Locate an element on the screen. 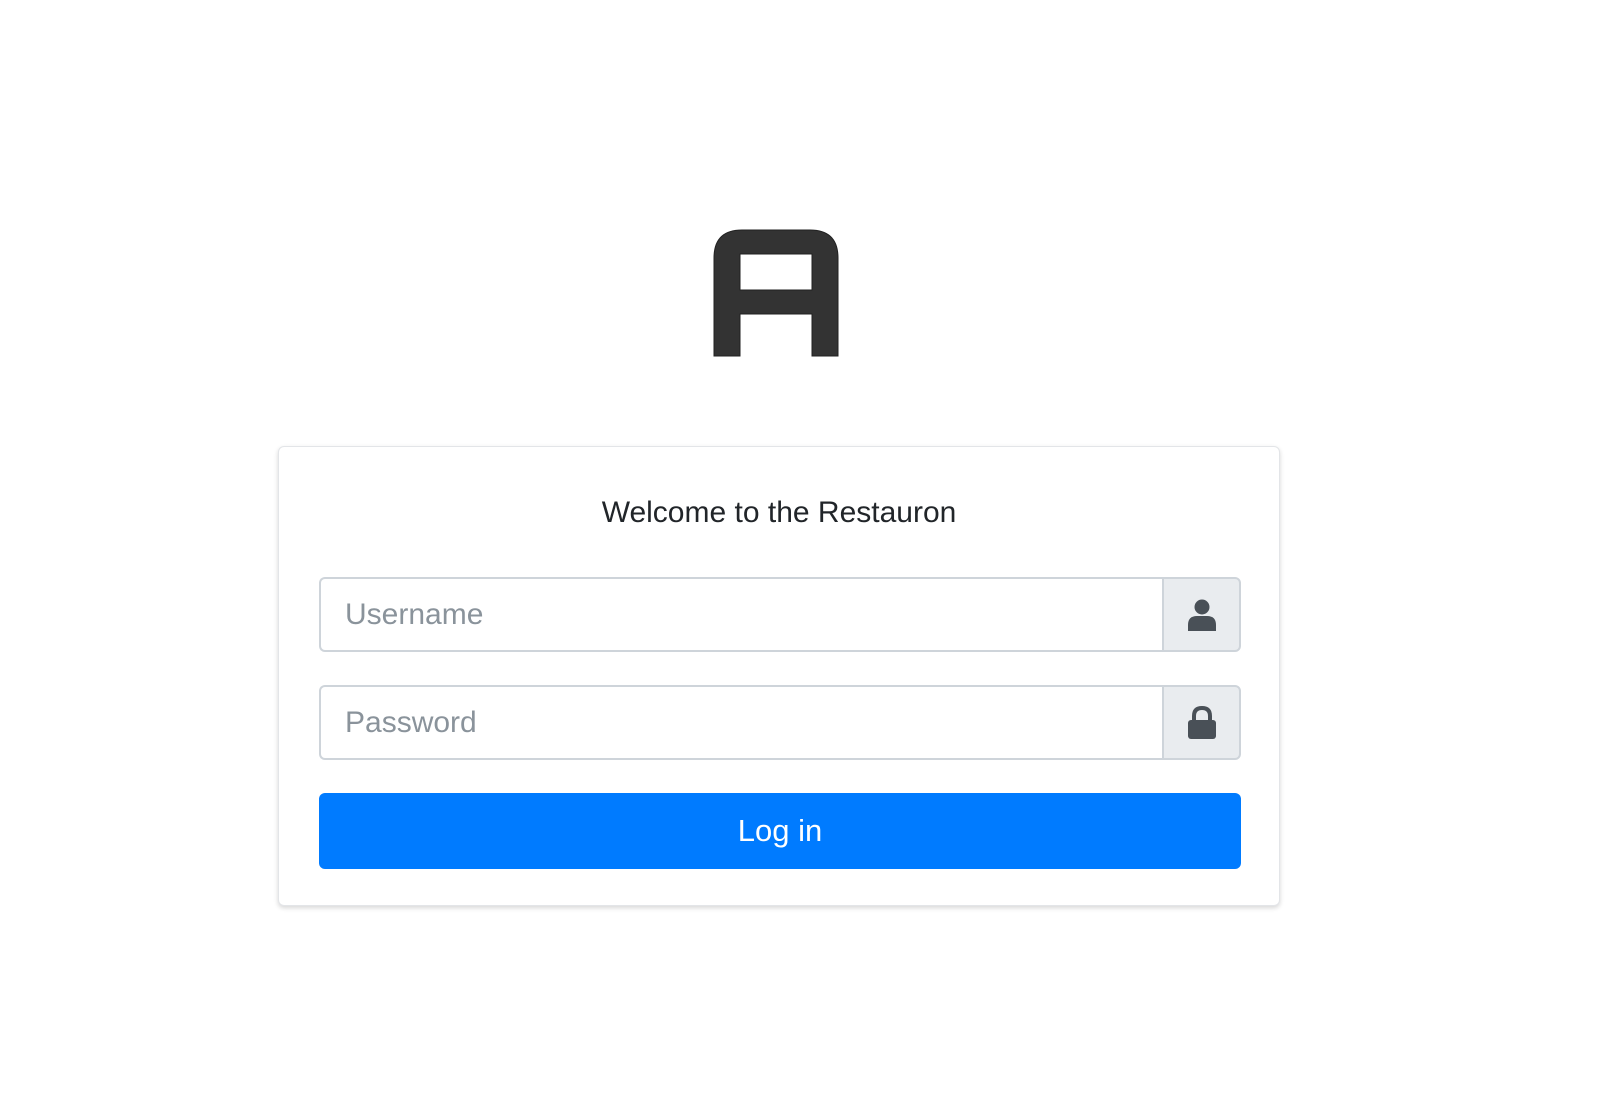  password-addon is located at coordinates (1201, 722).